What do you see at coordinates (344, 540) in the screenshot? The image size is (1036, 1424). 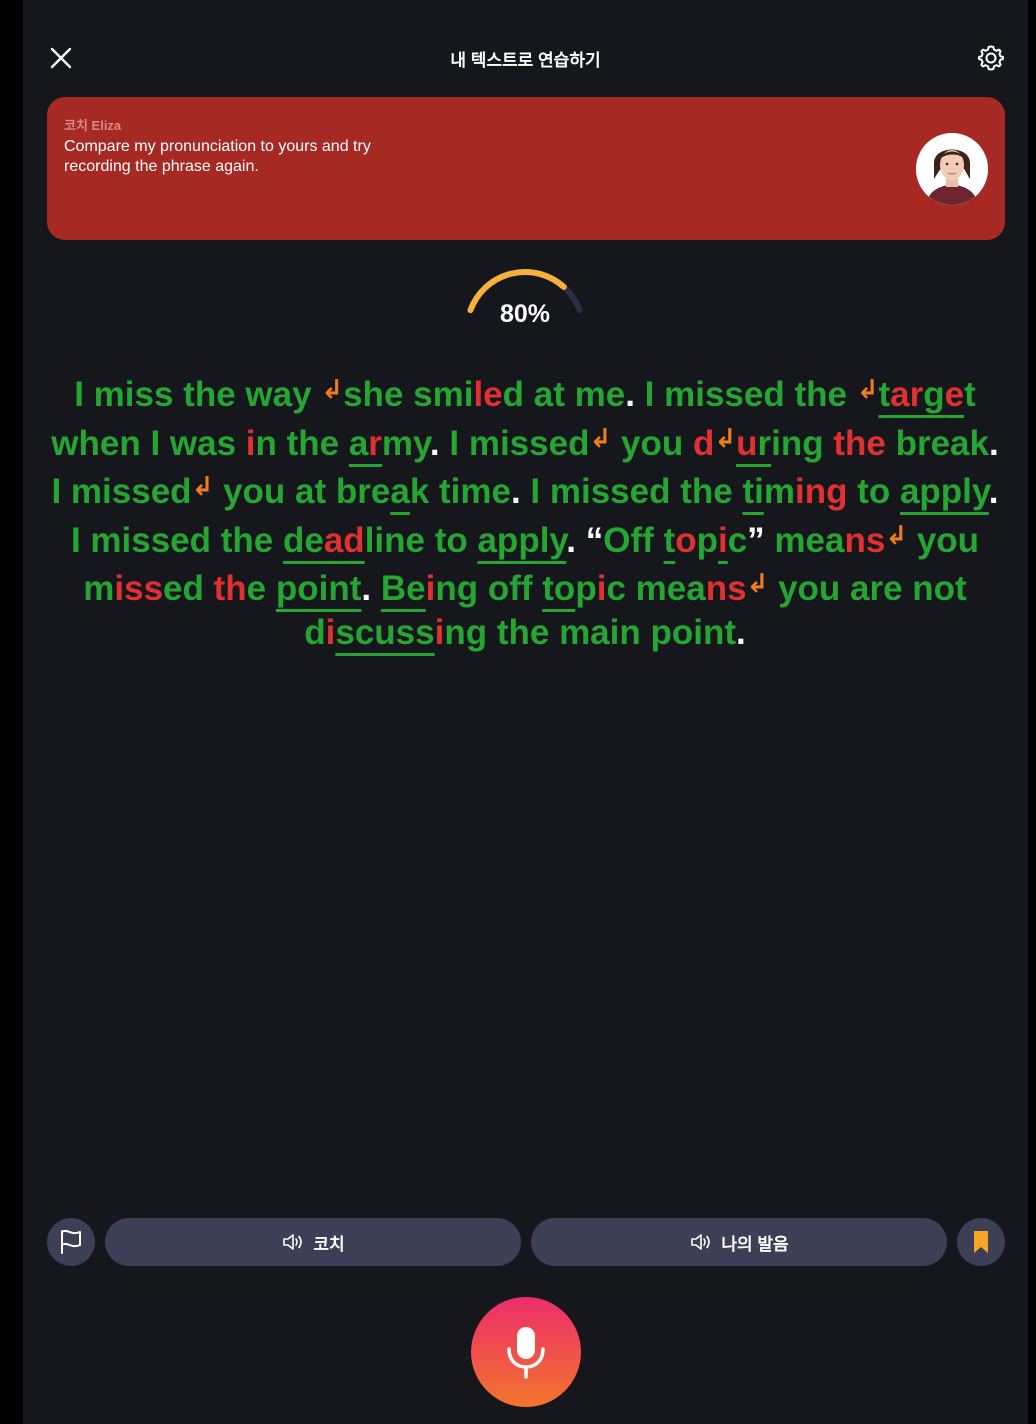 I see `mispronounced-segment: ad` at bounding box center [344, 540].